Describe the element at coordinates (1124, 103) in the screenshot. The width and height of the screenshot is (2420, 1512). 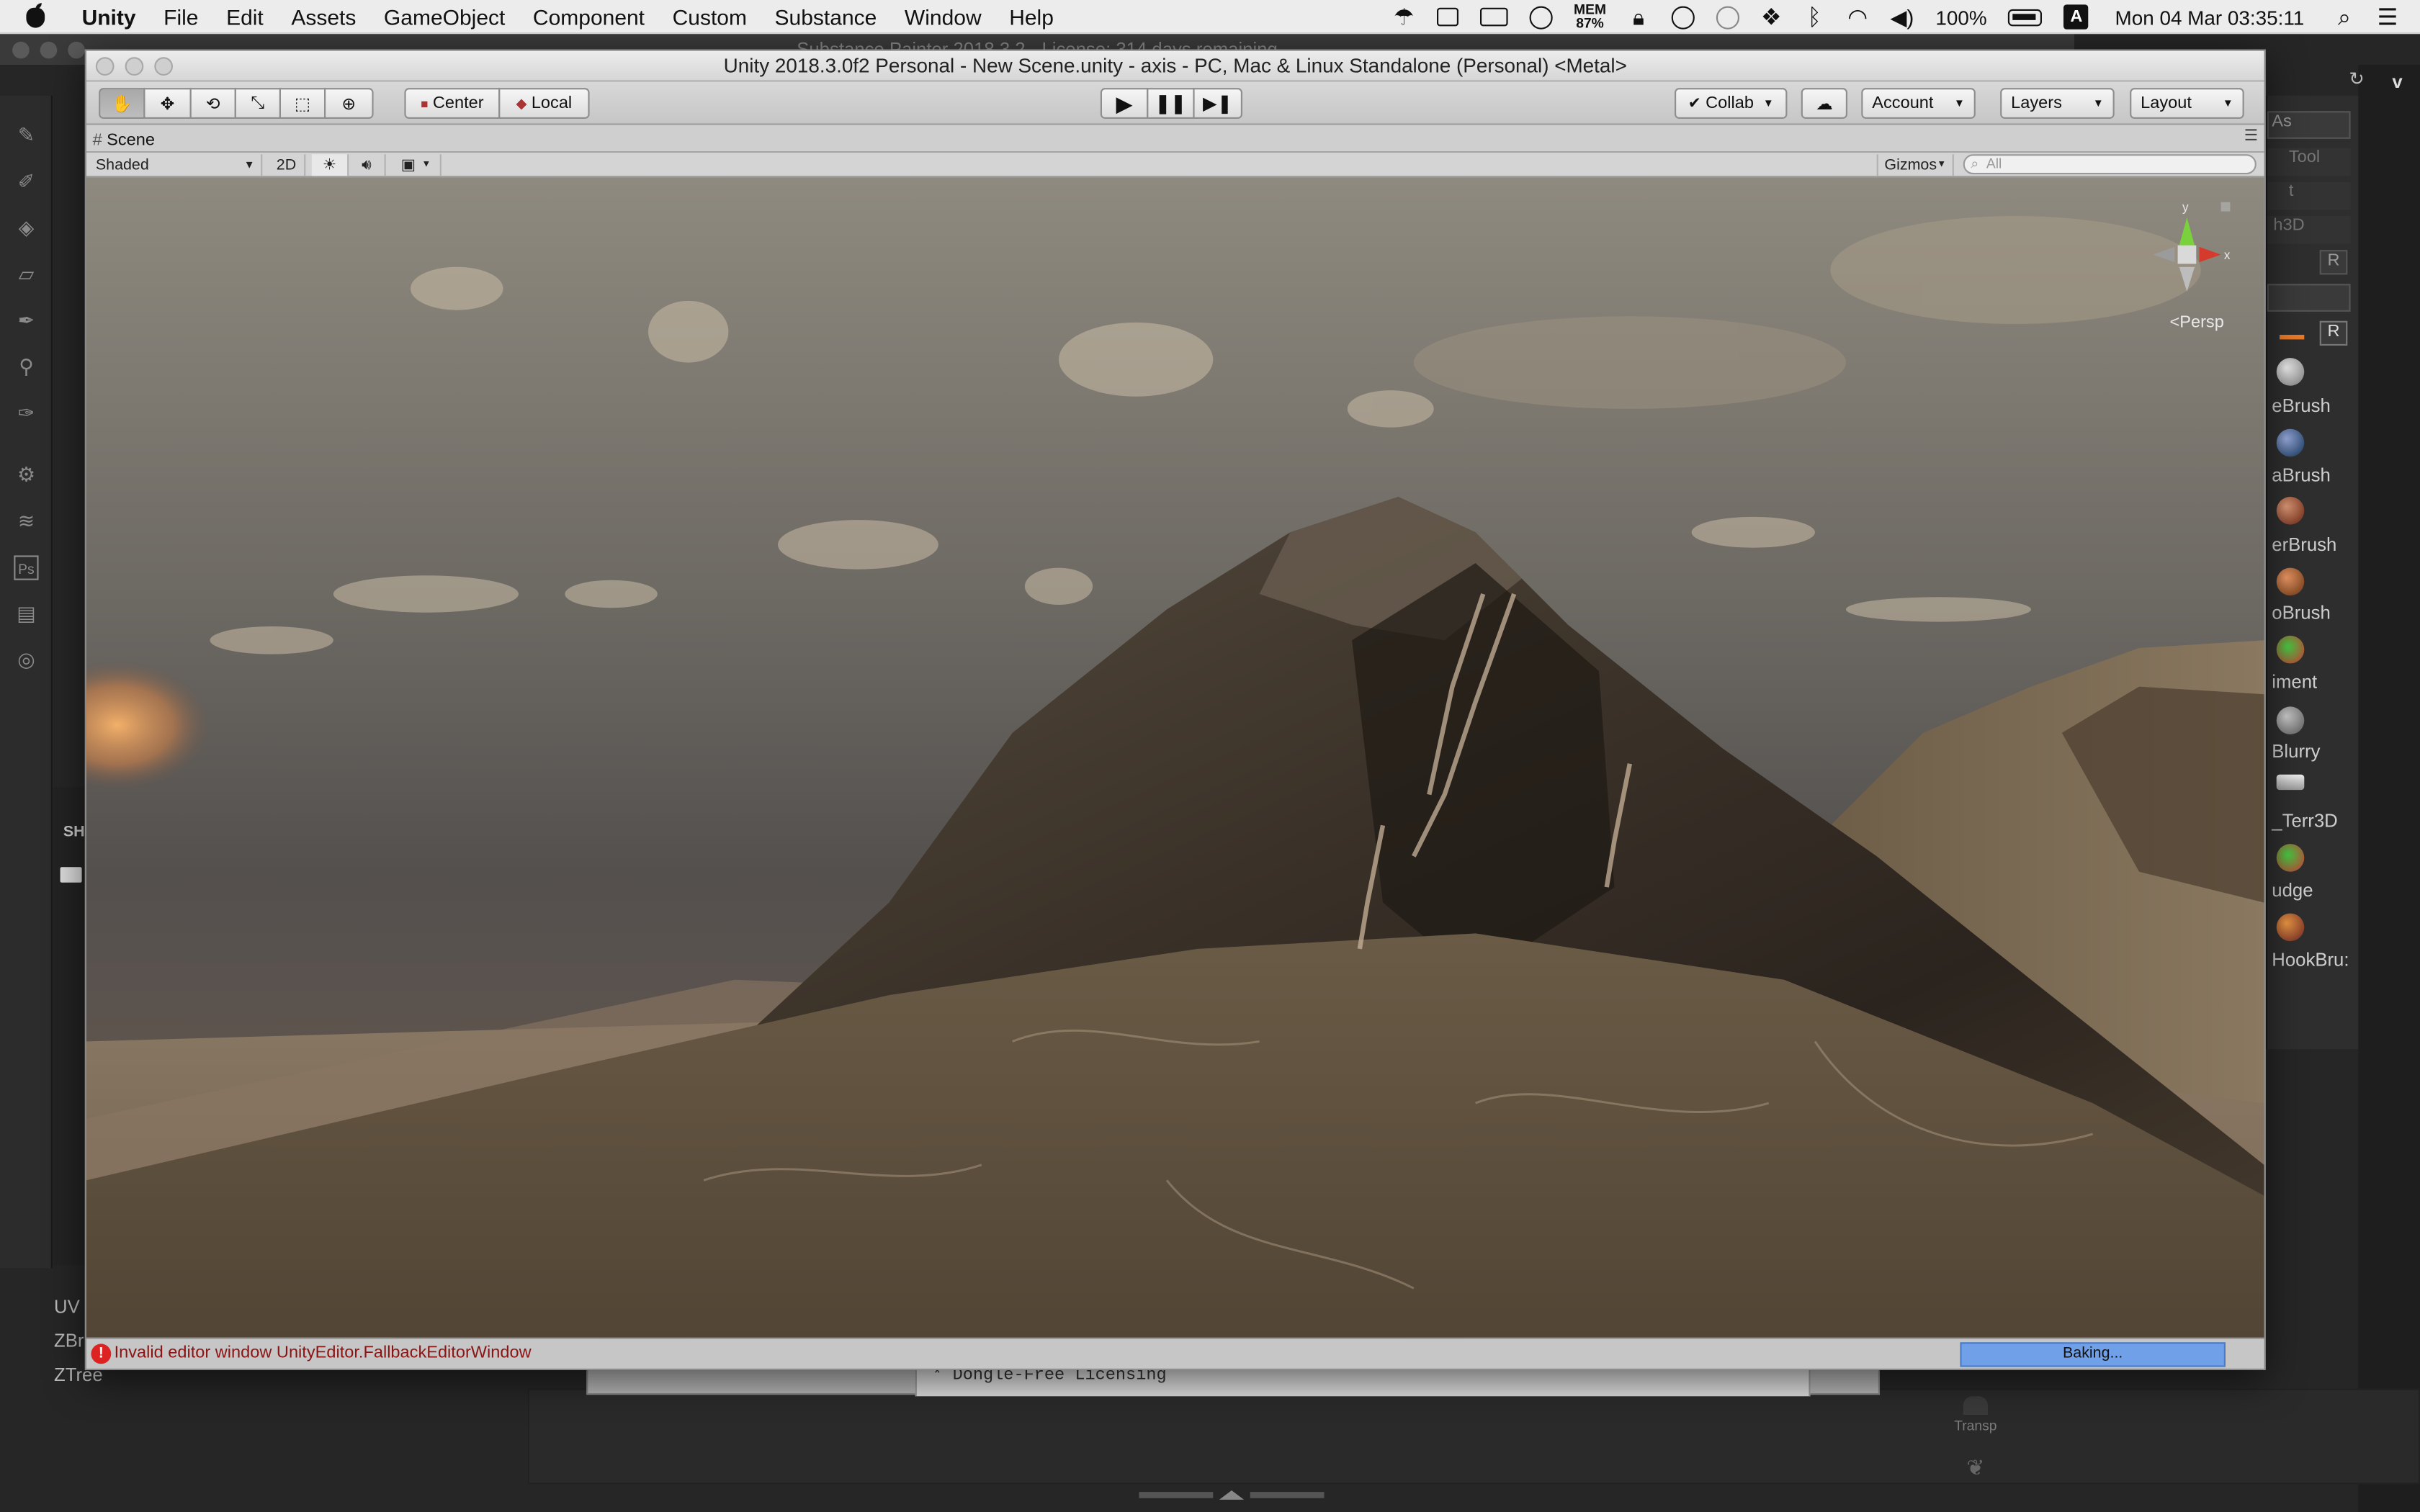
I see `play-button: ▶` at that location.